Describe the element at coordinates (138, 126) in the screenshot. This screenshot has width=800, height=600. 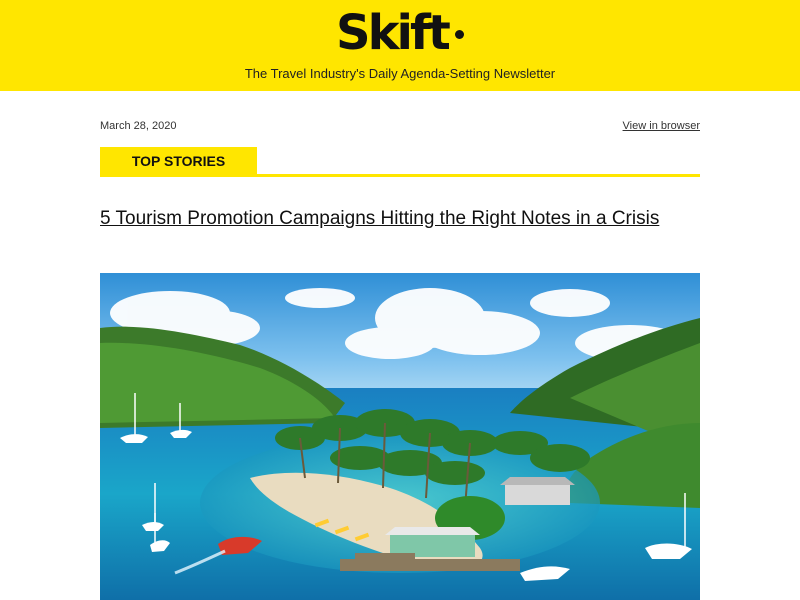
I see `newsletter-date: March 28, 2020` at that location.